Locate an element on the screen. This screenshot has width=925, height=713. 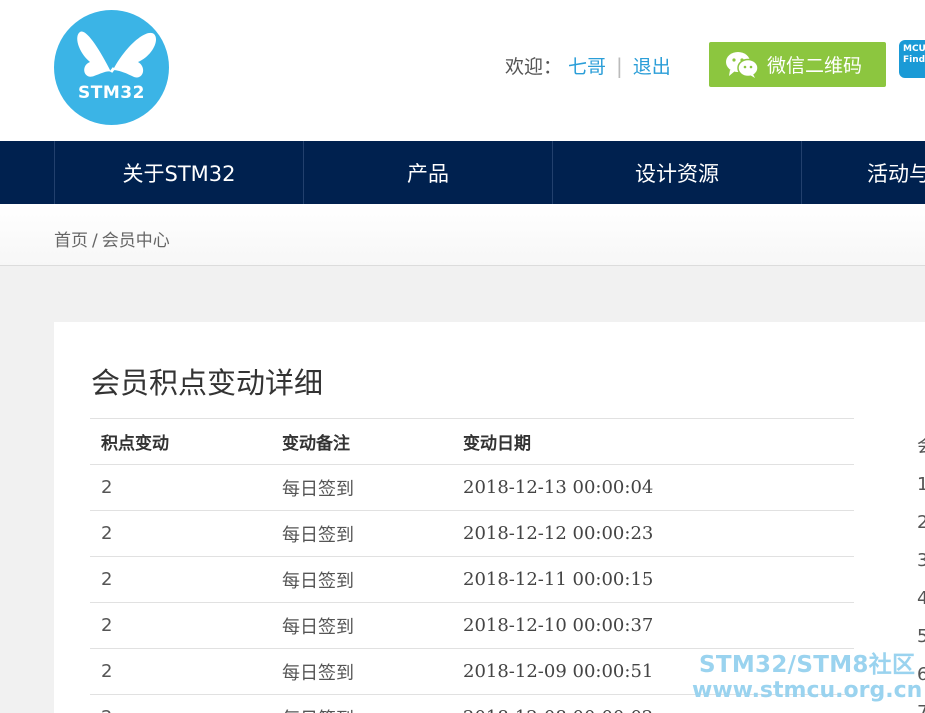
breadcrumb: 首页 / 会员中心 is located at coordinates (112, 238).